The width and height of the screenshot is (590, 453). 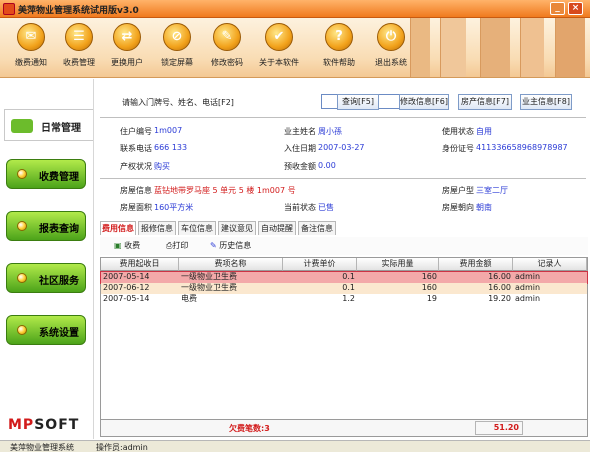 What do you see at coordinates (391, 37) in the screenshot?
I see `power-icon: ⏻` at bounding box center [391, 37].